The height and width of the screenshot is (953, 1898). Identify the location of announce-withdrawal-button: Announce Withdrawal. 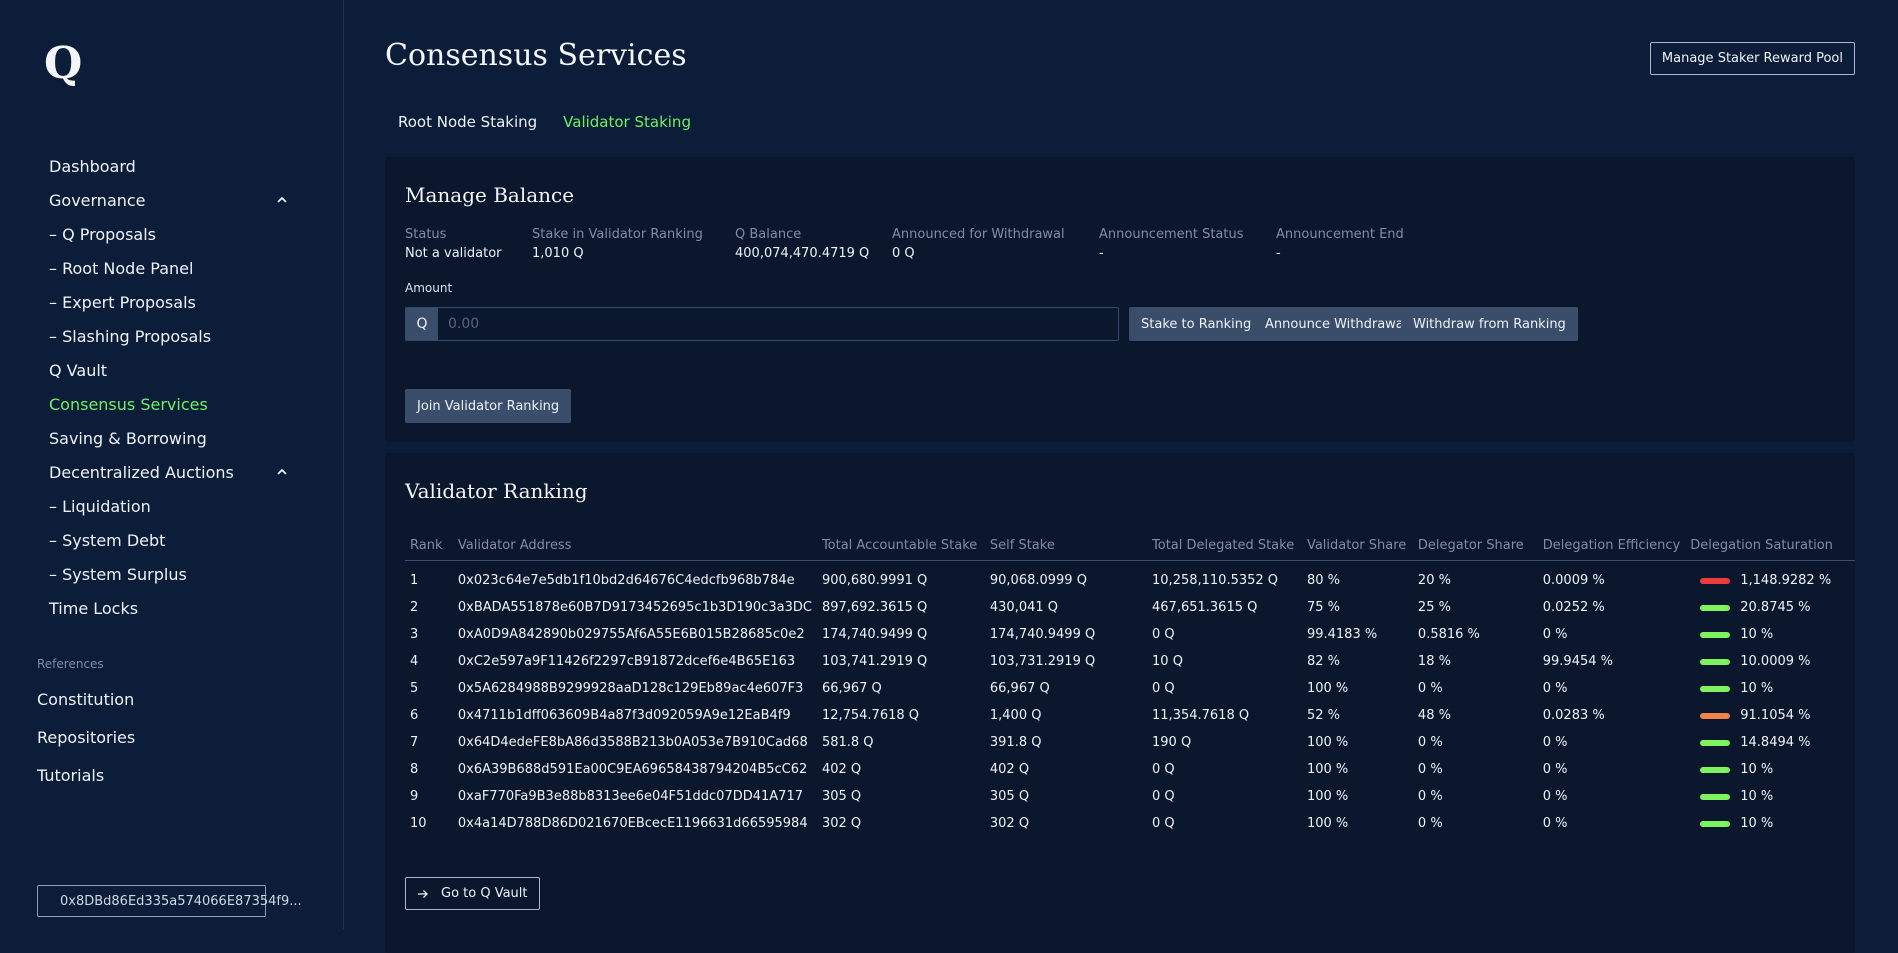
(1336, 324).